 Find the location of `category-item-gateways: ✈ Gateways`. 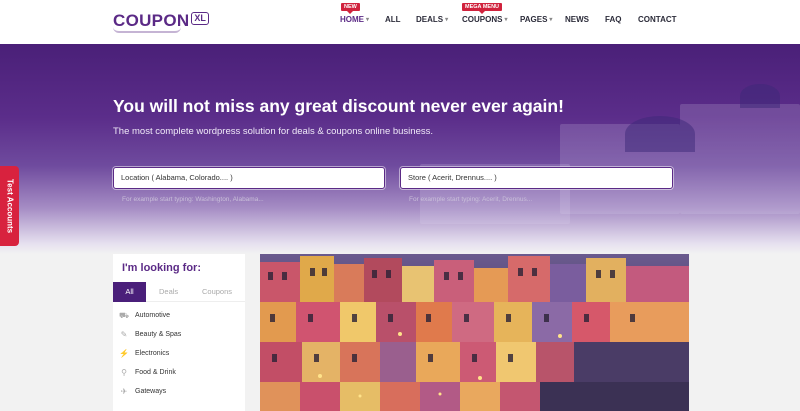

category-item-gateways: ✈ Gateways is located at coordinates (179, 391).